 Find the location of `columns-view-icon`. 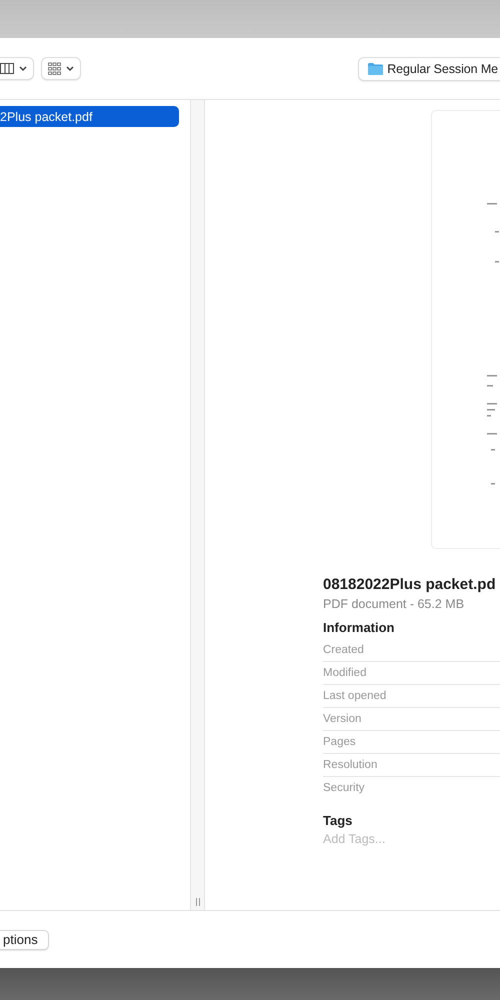

columns-view-icon is located at coordinates (7, 68).